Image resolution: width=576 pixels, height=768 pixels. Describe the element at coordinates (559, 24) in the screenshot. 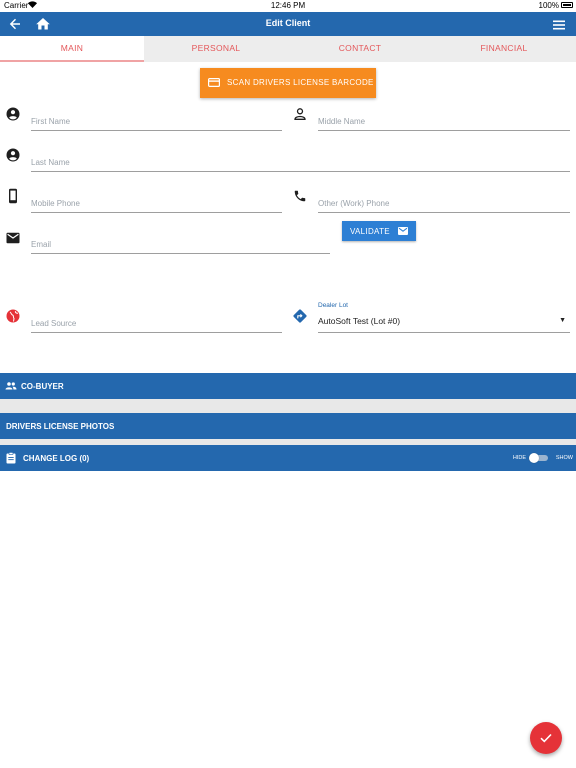

I see `hamburger-menu-icon` at that location.